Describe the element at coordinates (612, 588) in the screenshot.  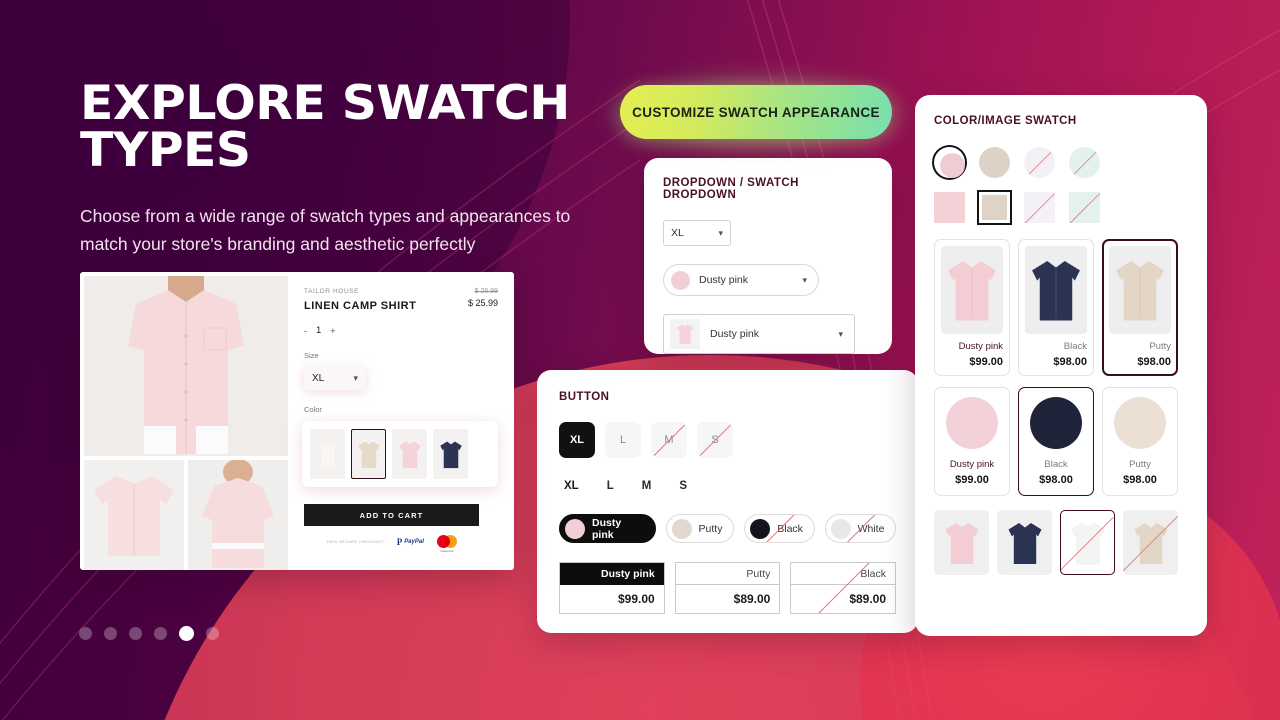
I see `price-button-dusty-pink: Dusty pink $99.00` at that location.